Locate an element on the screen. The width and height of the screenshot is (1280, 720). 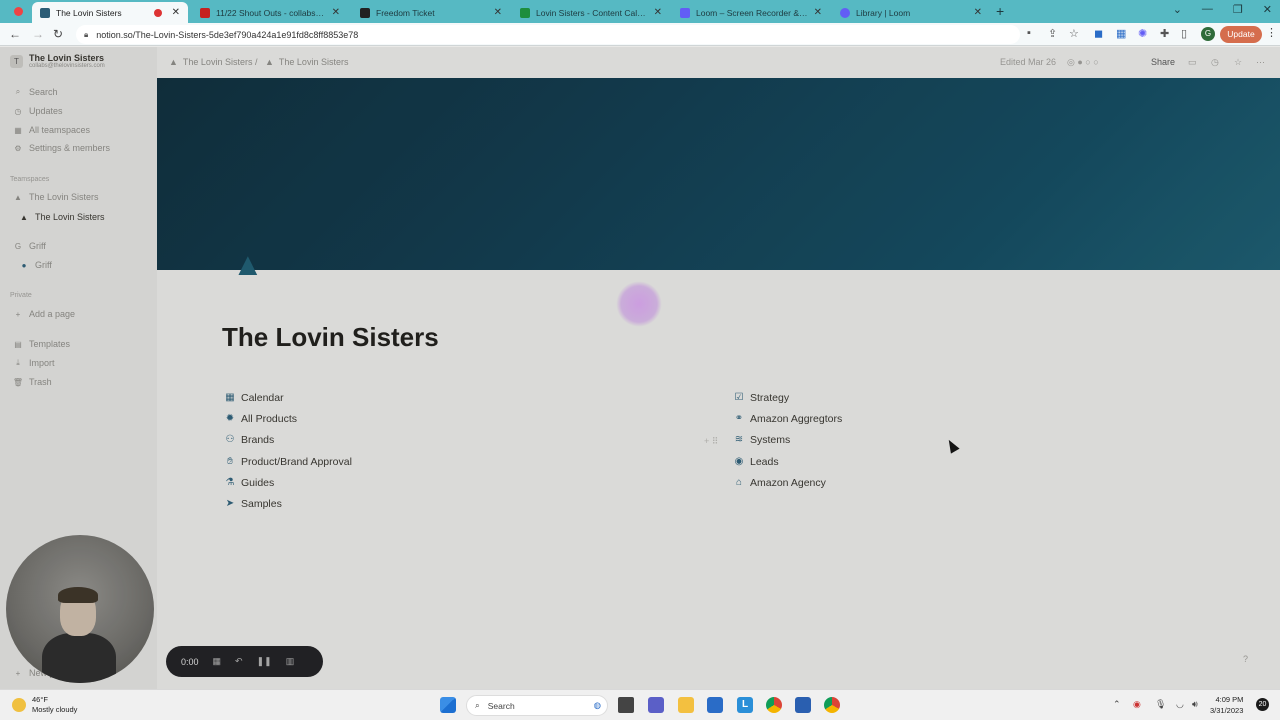
notepad-icon is located at coordinates (803, 705).